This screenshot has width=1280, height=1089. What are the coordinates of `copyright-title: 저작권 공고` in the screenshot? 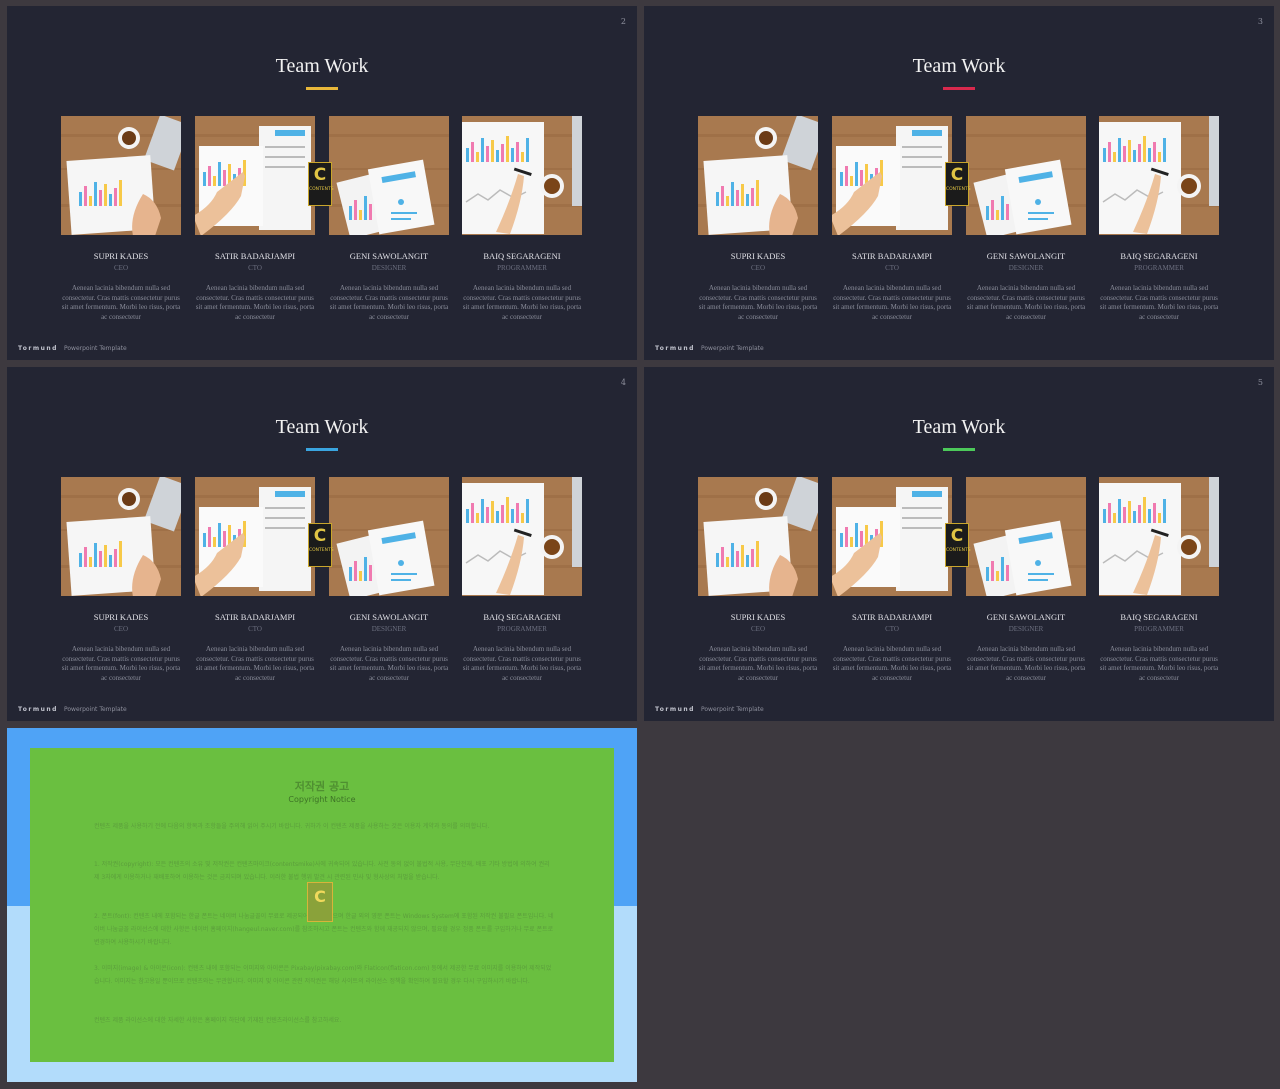 It's located at (322, 786).